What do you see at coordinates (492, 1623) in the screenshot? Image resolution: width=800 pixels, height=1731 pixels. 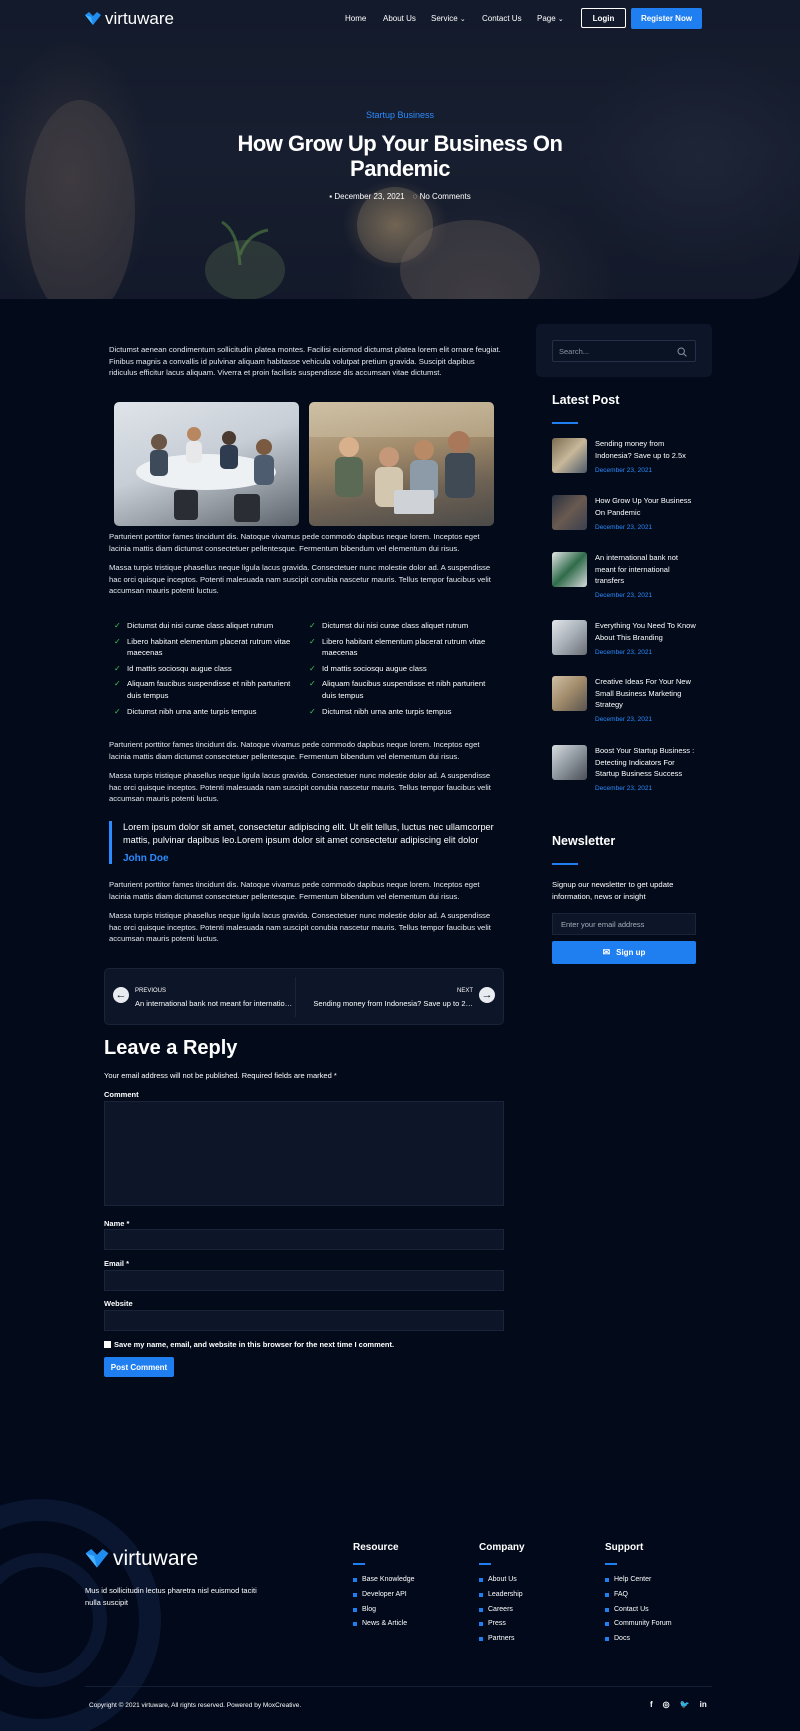 I see `footer-link: Press` at bounding box center [492, 1623].